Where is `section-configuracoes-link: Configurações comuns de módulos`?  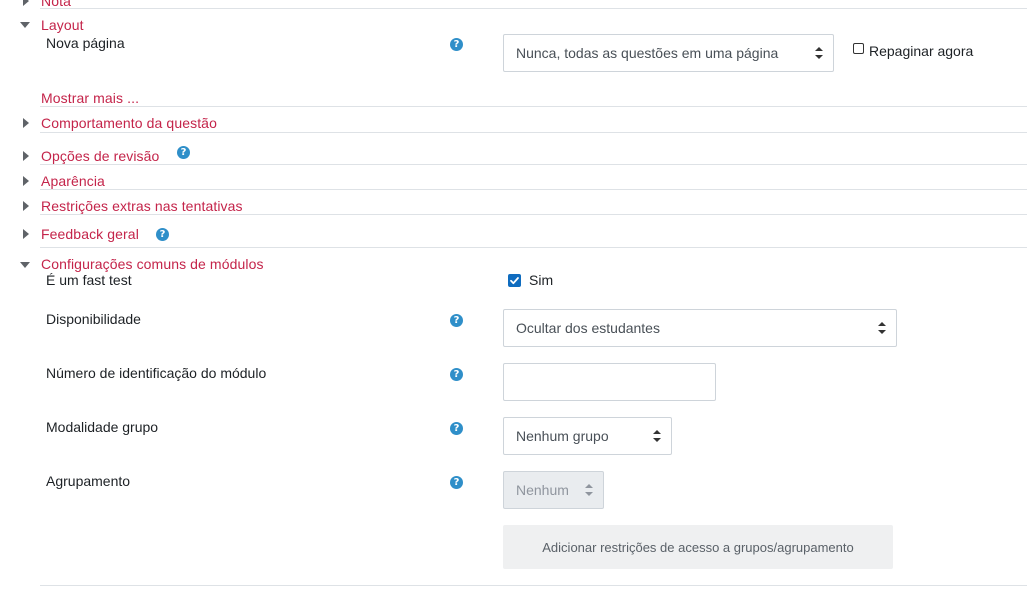
section-configuracoes-link: Configurações comuns de módulos is located at coordinates (152, 264).